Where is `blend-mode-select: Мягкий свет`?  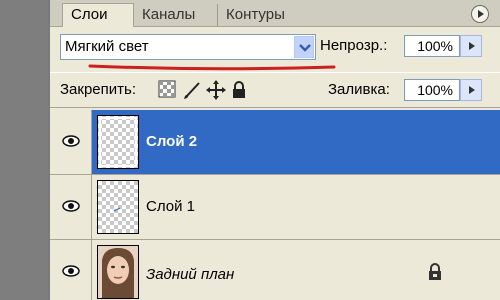 blend-mode-select: Мягкий свет is located at coordinates (188, 47).